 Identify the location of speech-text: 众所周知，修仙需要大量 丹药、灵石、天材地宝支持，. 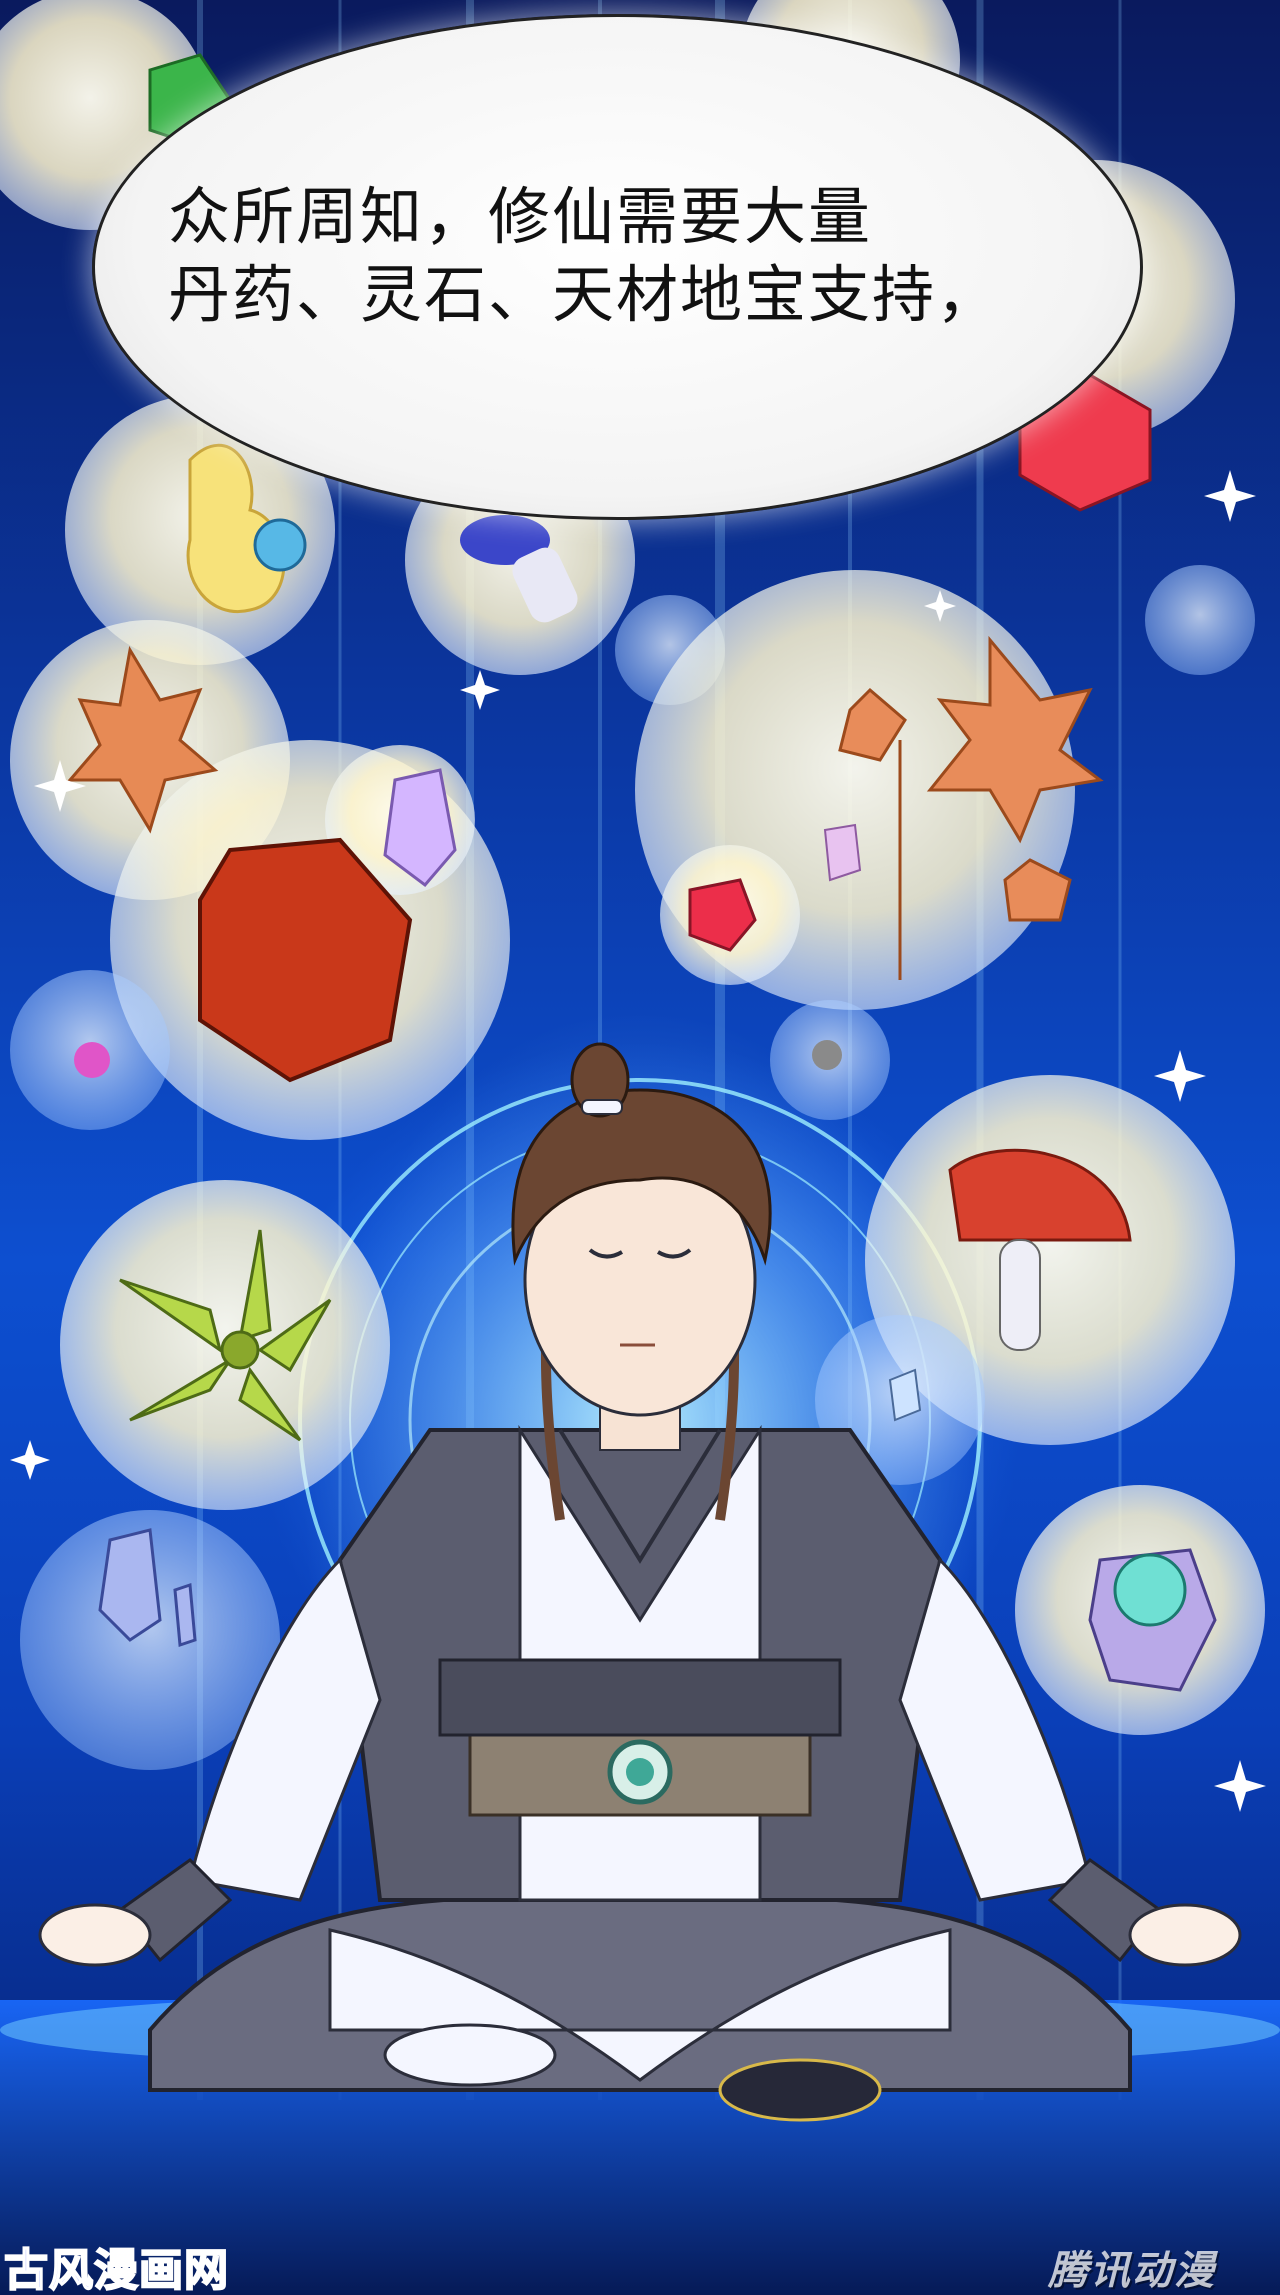
(643, 256).